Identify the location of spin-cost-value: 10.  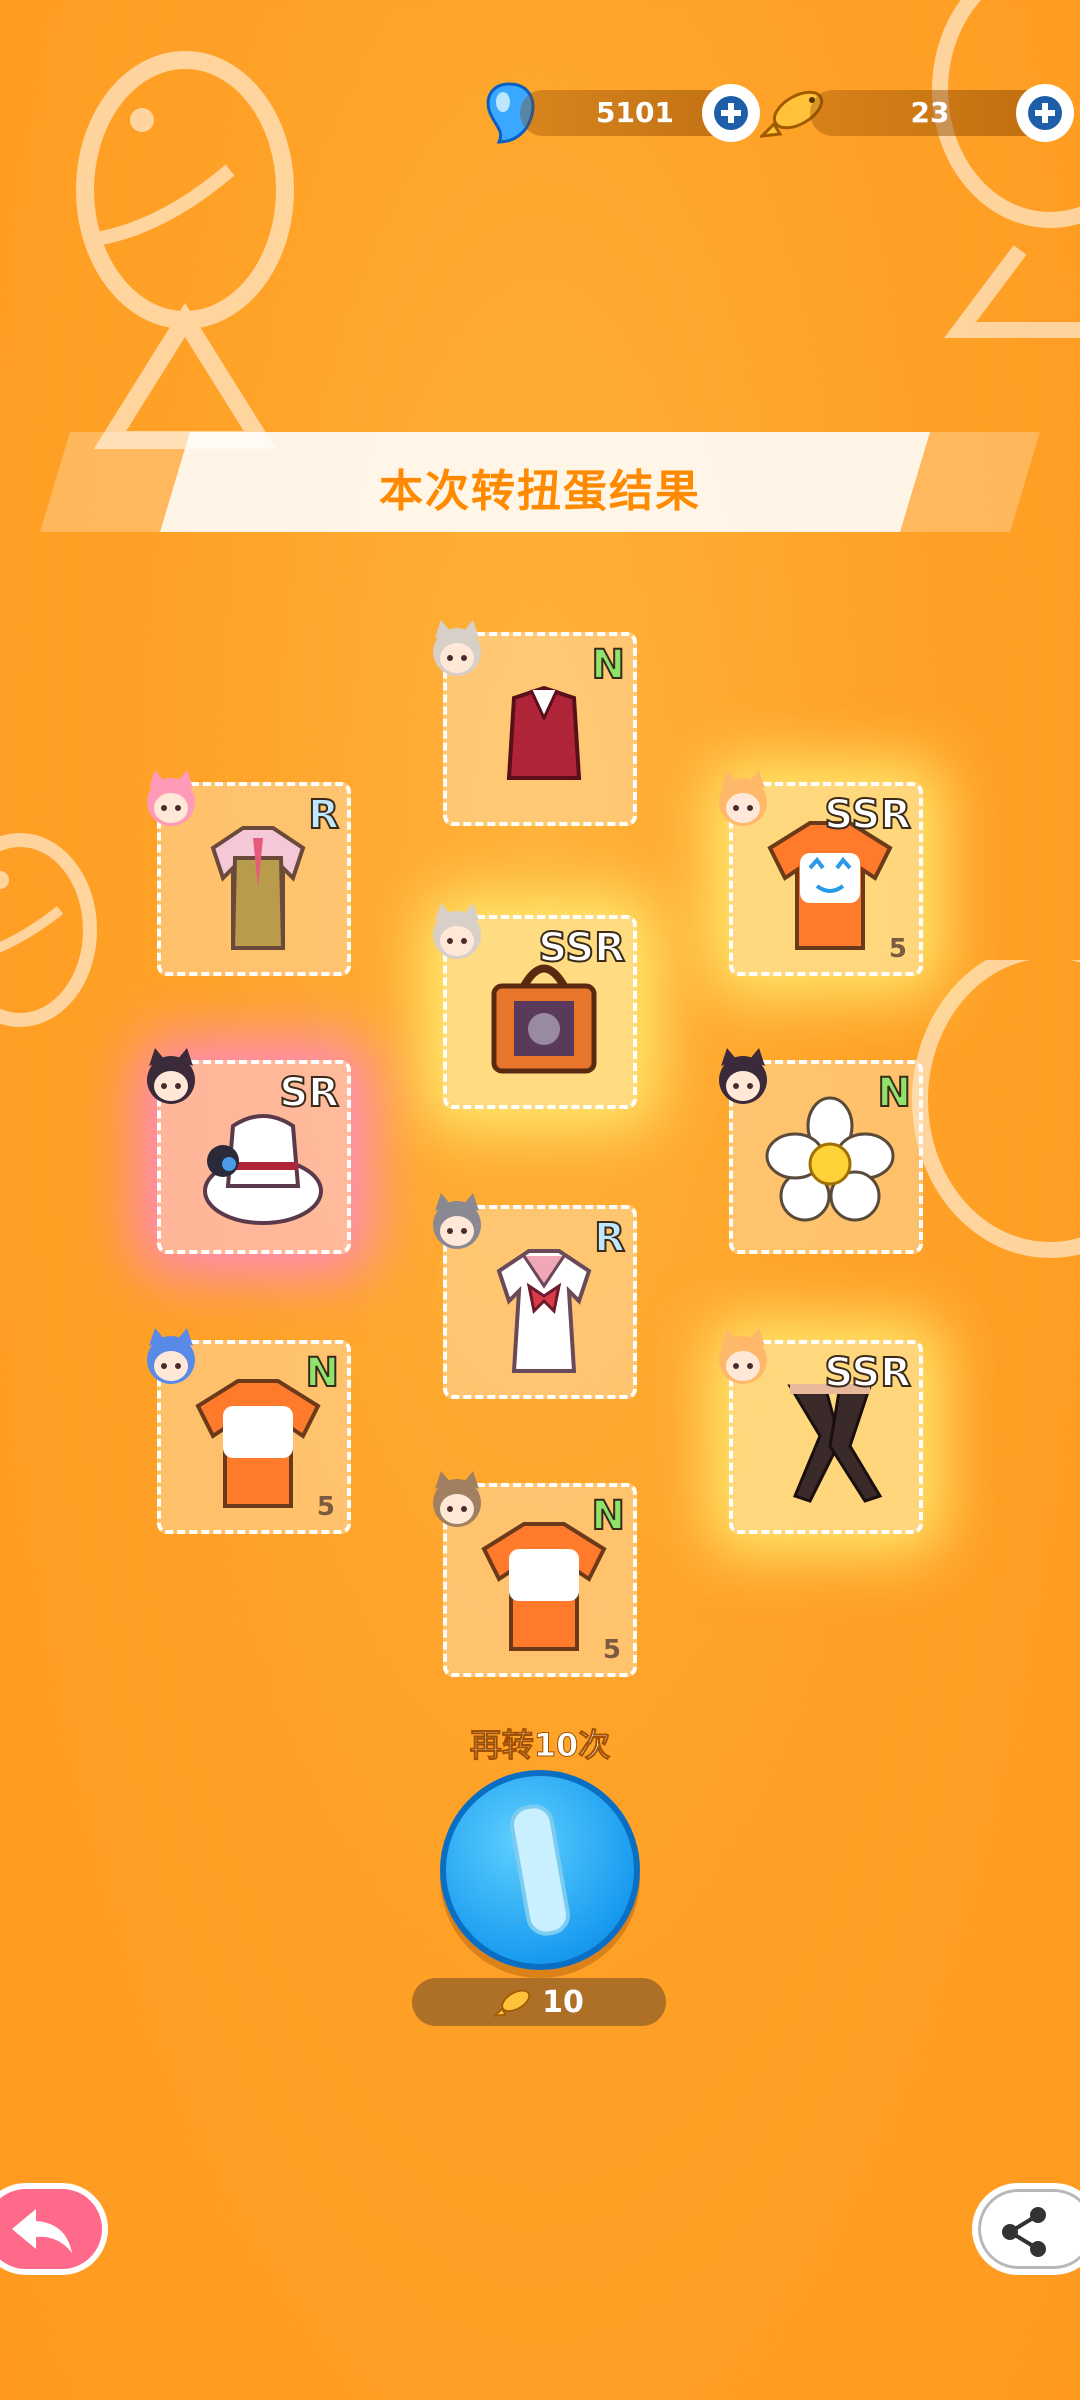
(563, 2002).